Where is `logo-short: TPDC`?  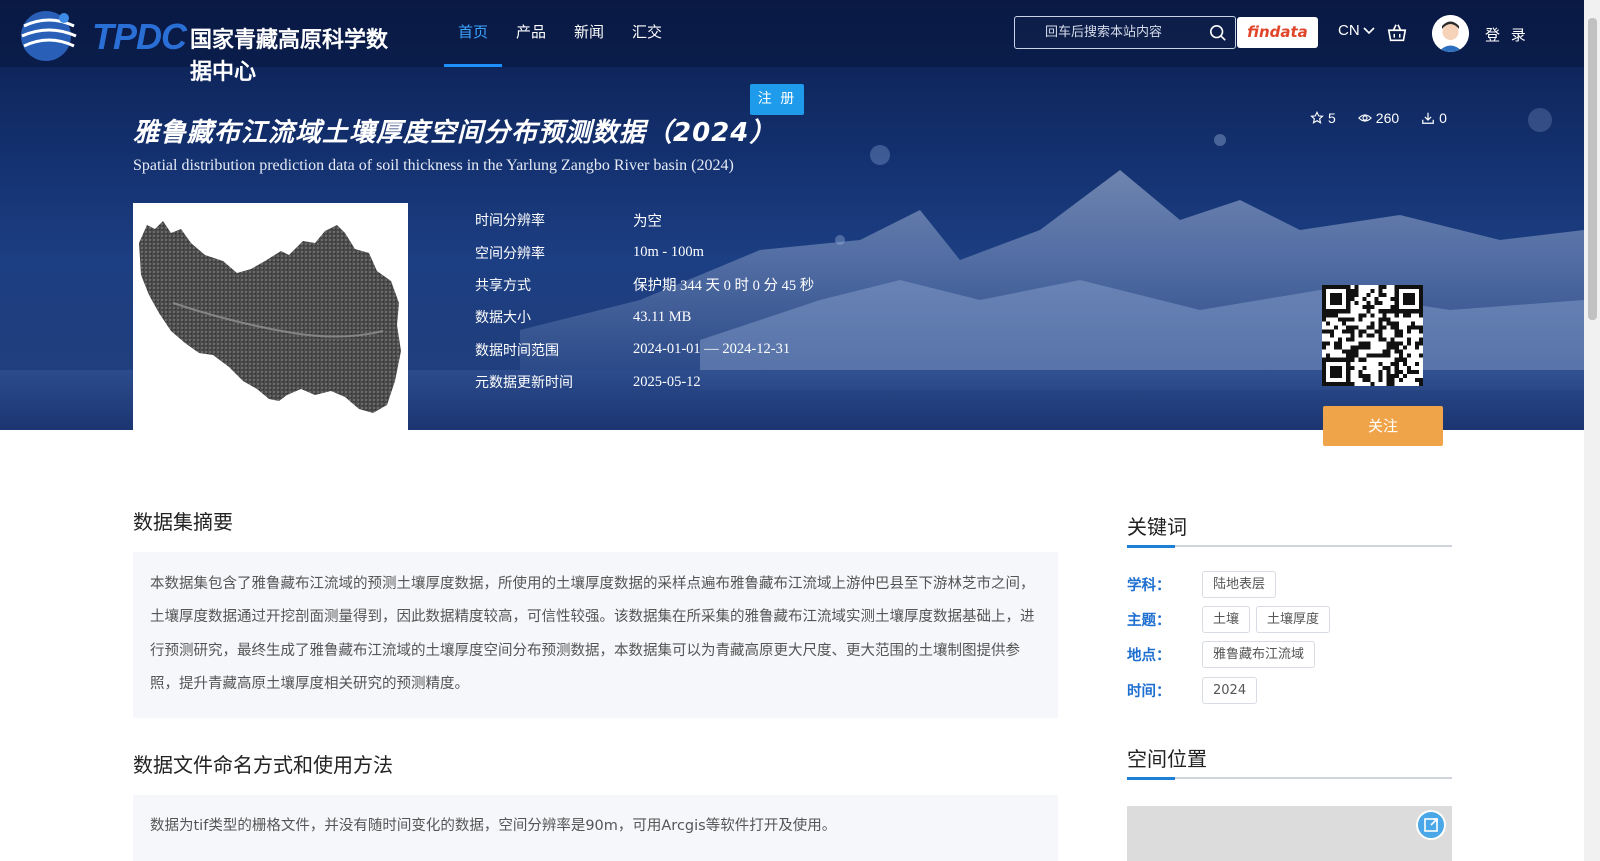 logo-short: TPDC is located at coordinates (139, 36).